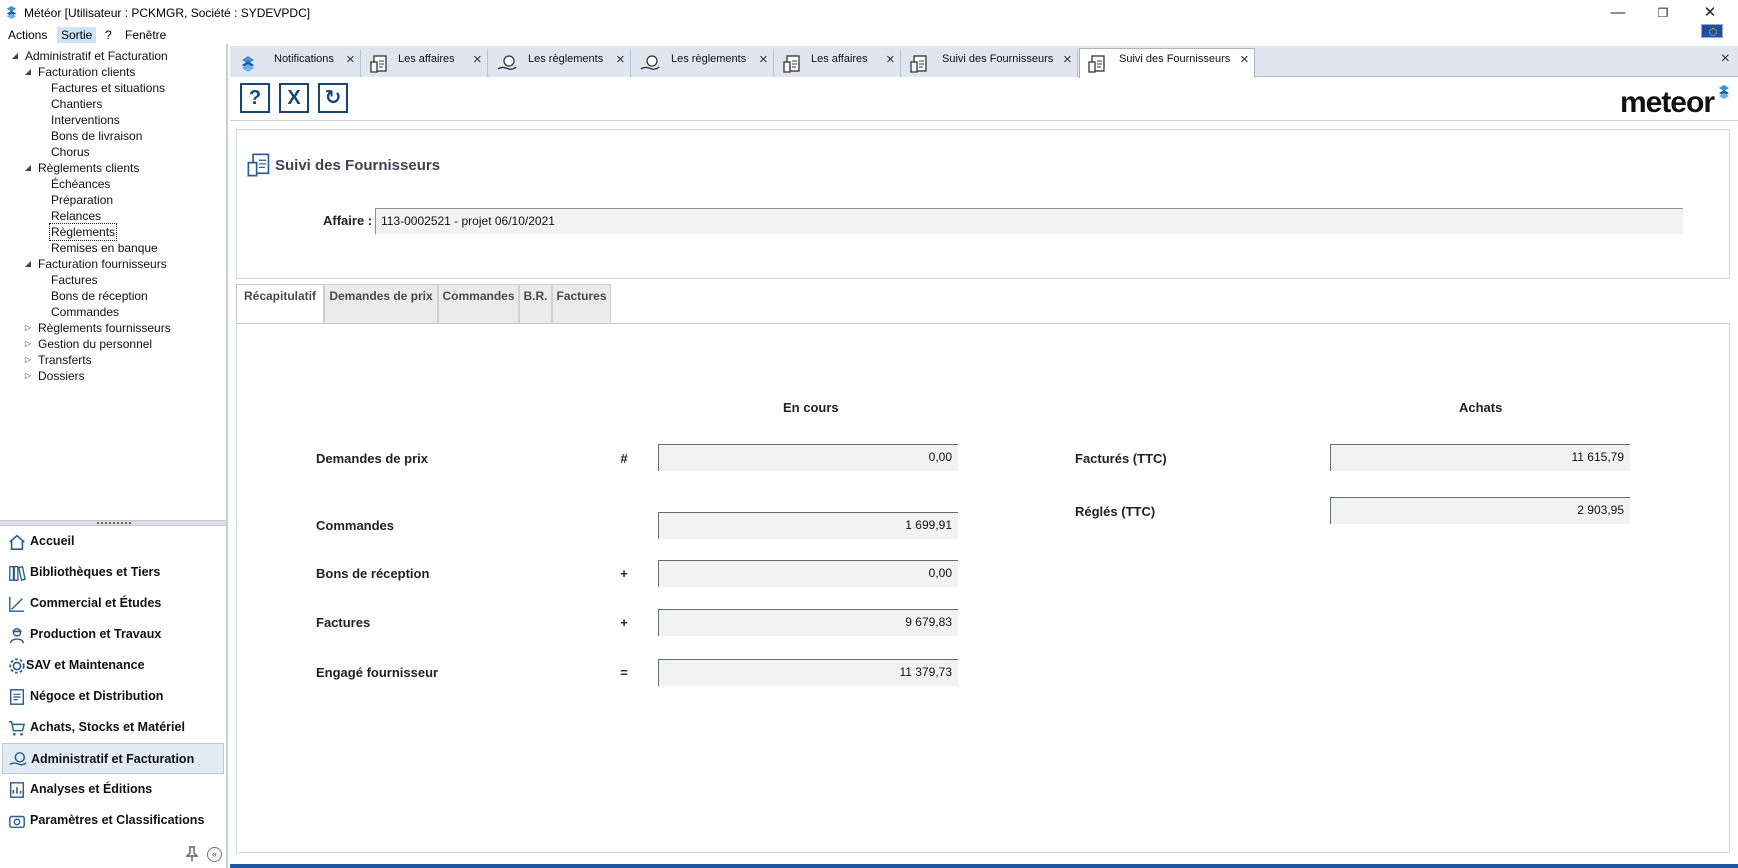  What do you see at coordinates (82, 200) in the screenshot?
I see `tree-label: Préparation` at bounding box center [82, 200].